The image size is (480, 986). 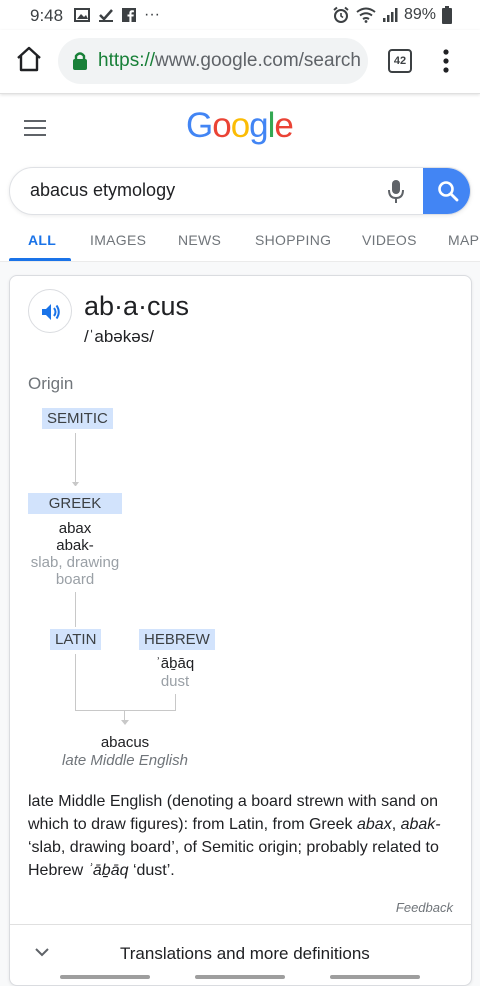 I want to click on microphone-icon, so click(x=396, y=192).